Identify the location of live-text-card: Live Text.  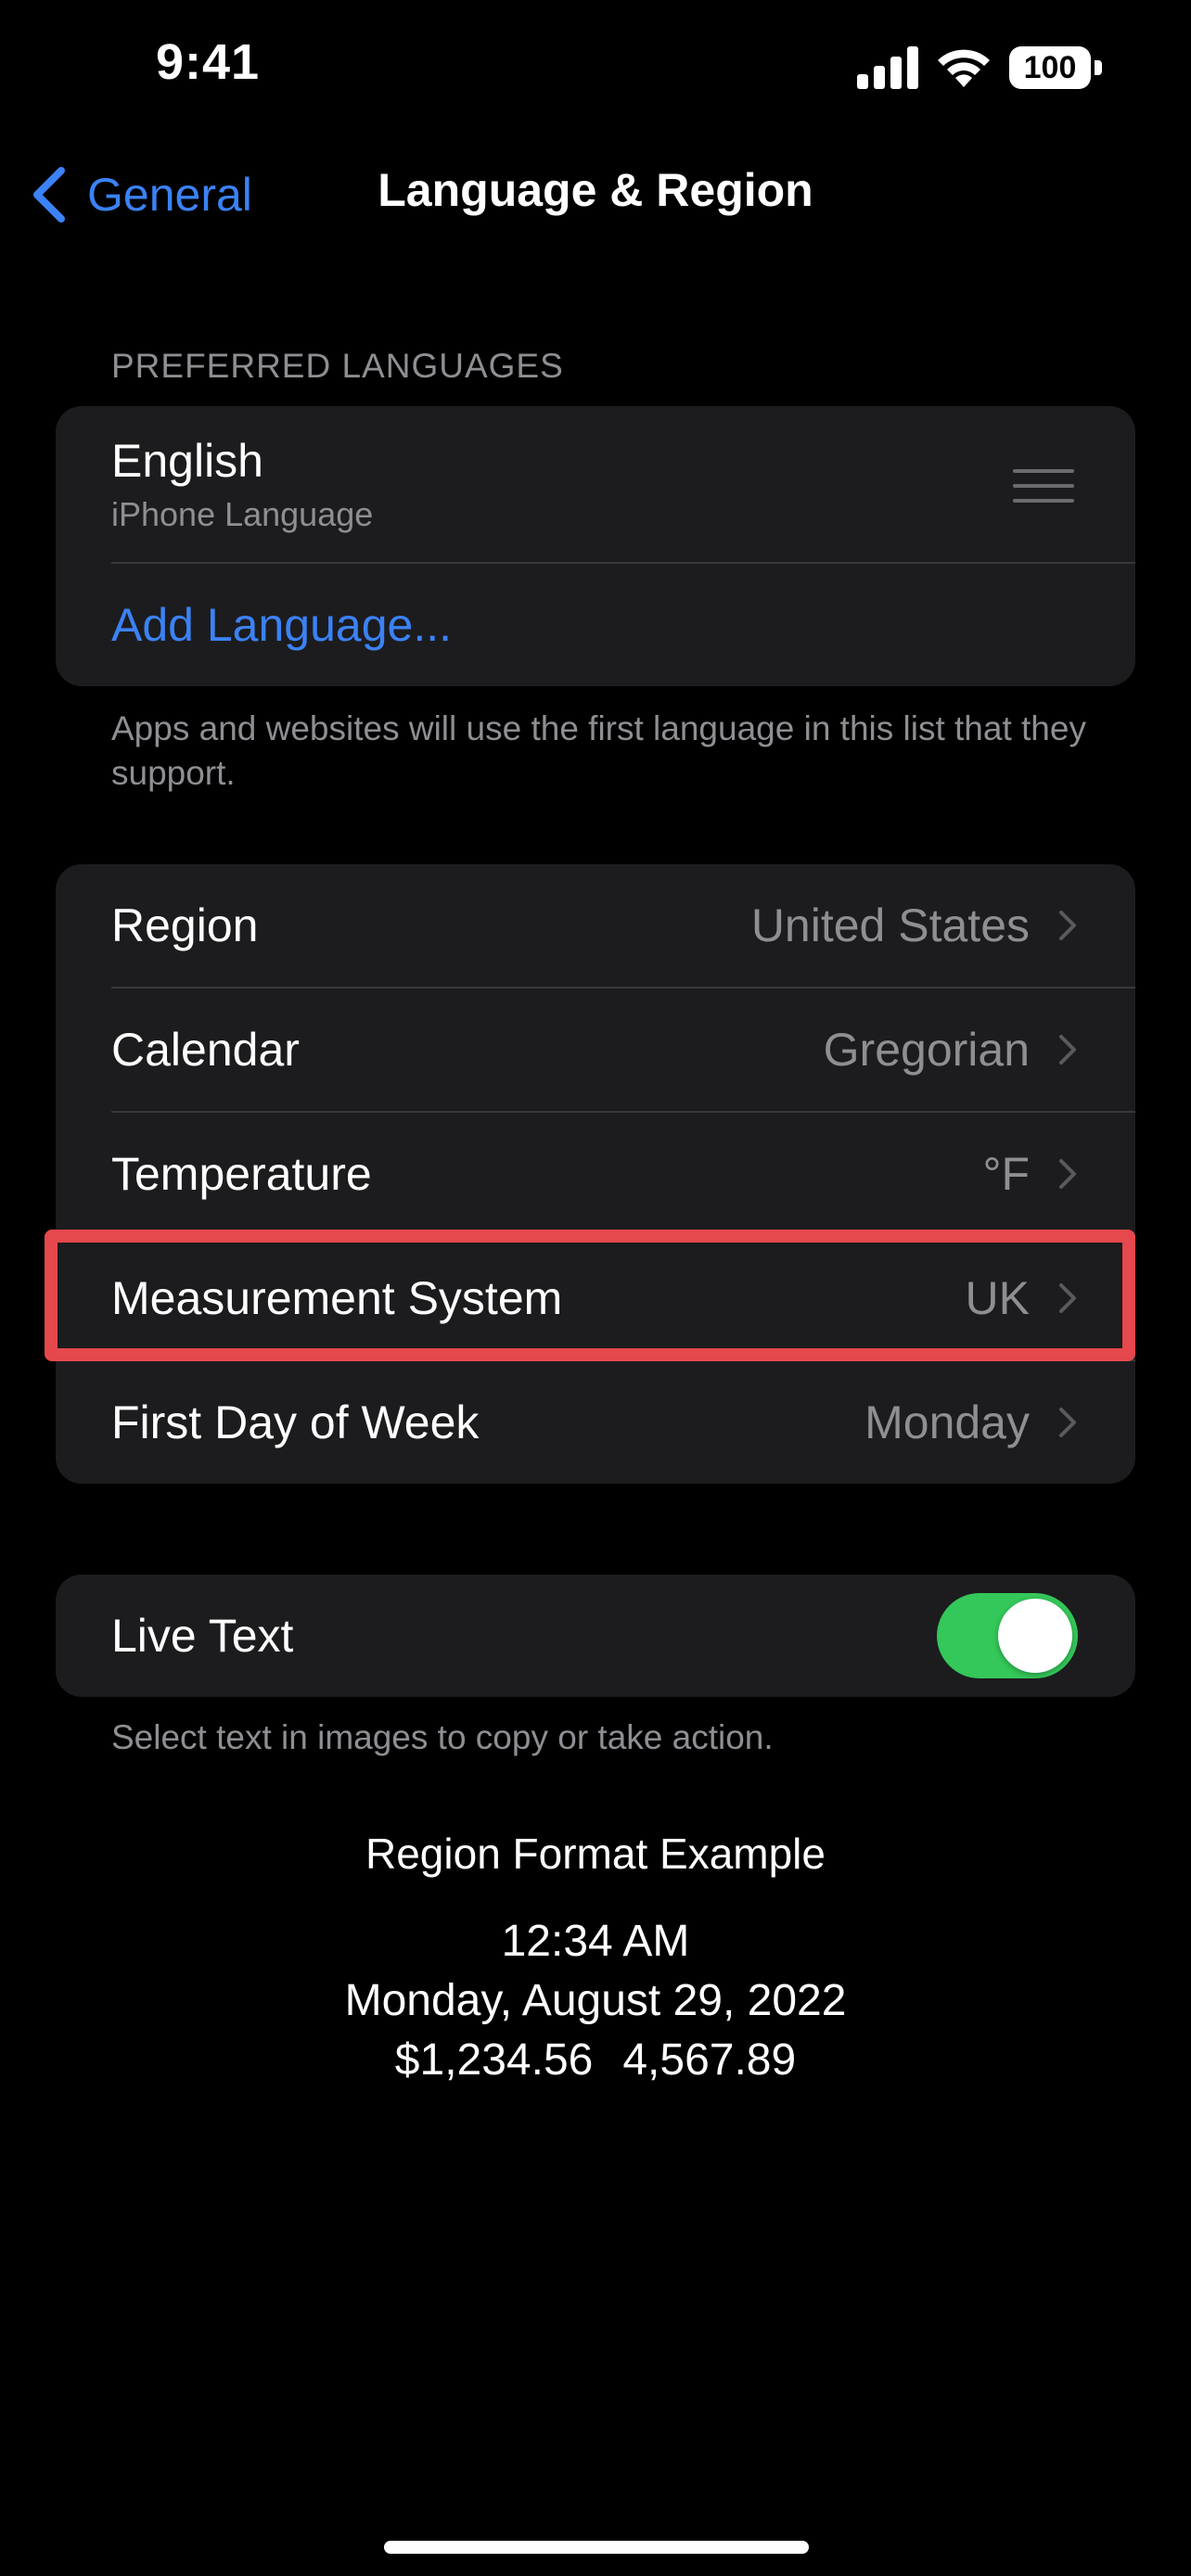
(595, 1636).